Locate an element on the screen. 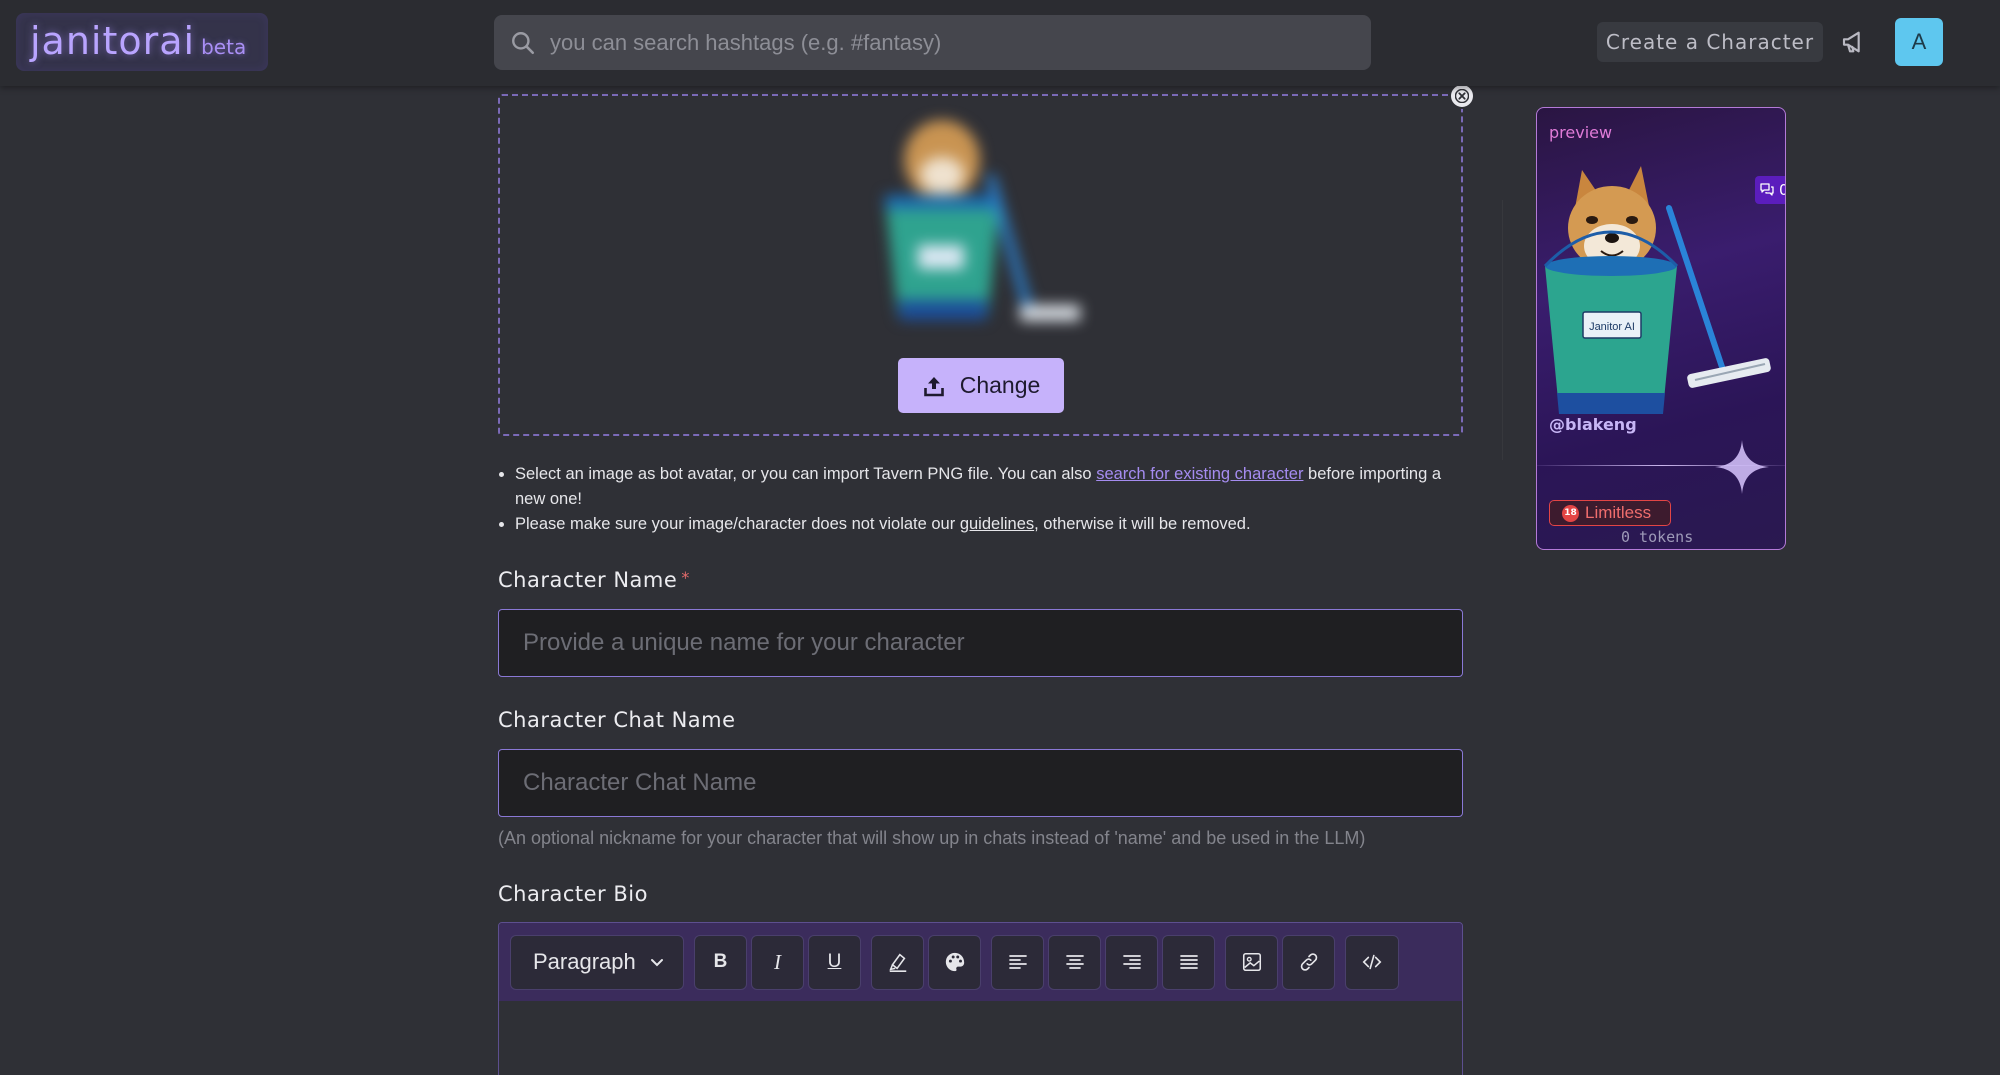  age-restricted-icon: 18 is located at coordinates (1570, 513).